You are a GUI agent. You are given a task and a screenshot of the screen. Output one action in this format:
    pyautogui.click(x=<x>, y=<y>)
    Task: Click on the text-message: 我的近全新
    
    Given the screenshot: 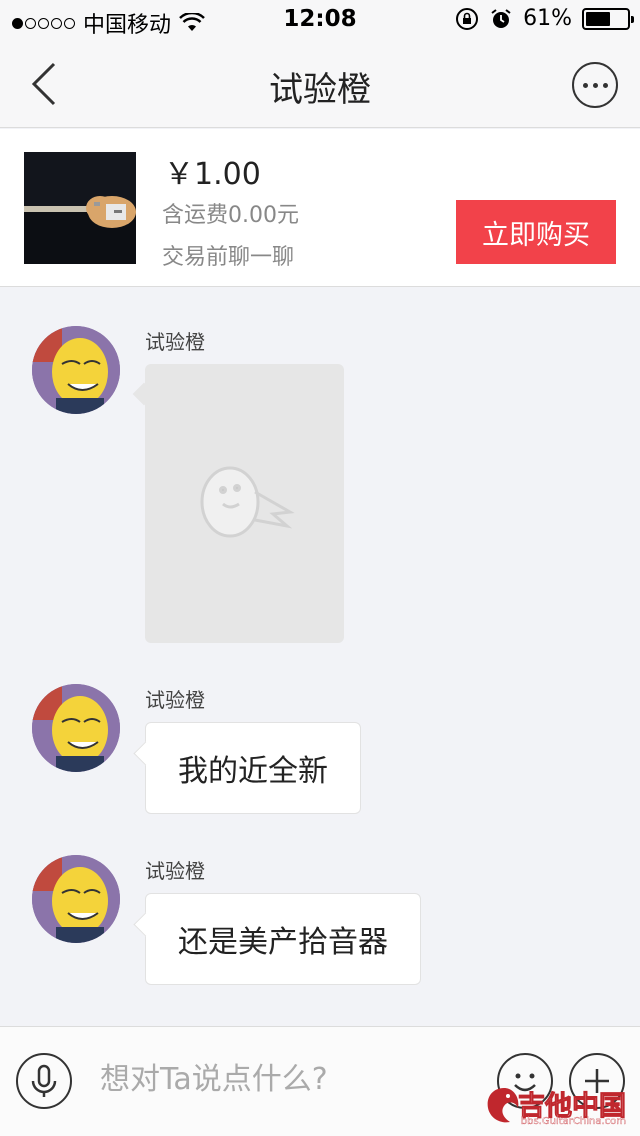 What is the action you would take?
    pyautogui.click(x=253, y=768)
    